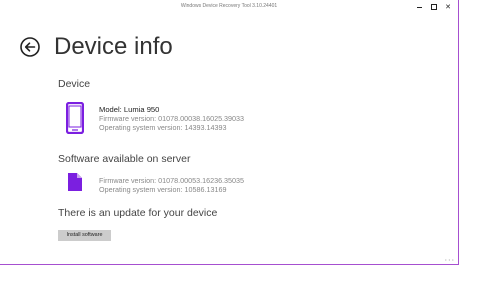 The image size is (480, 300). I want to click on window-title: Windows Device Recovery Tool 3.10.24401, so click(229, 6).